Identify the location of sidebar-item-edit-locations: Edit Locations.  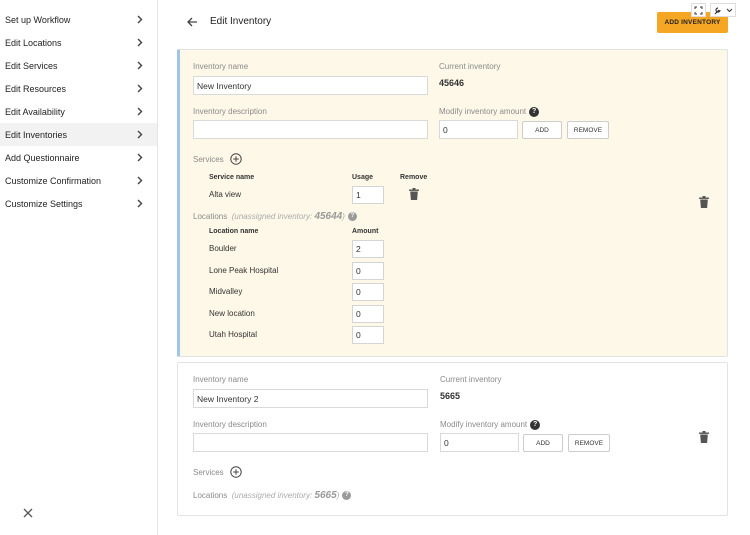
(78, 42).